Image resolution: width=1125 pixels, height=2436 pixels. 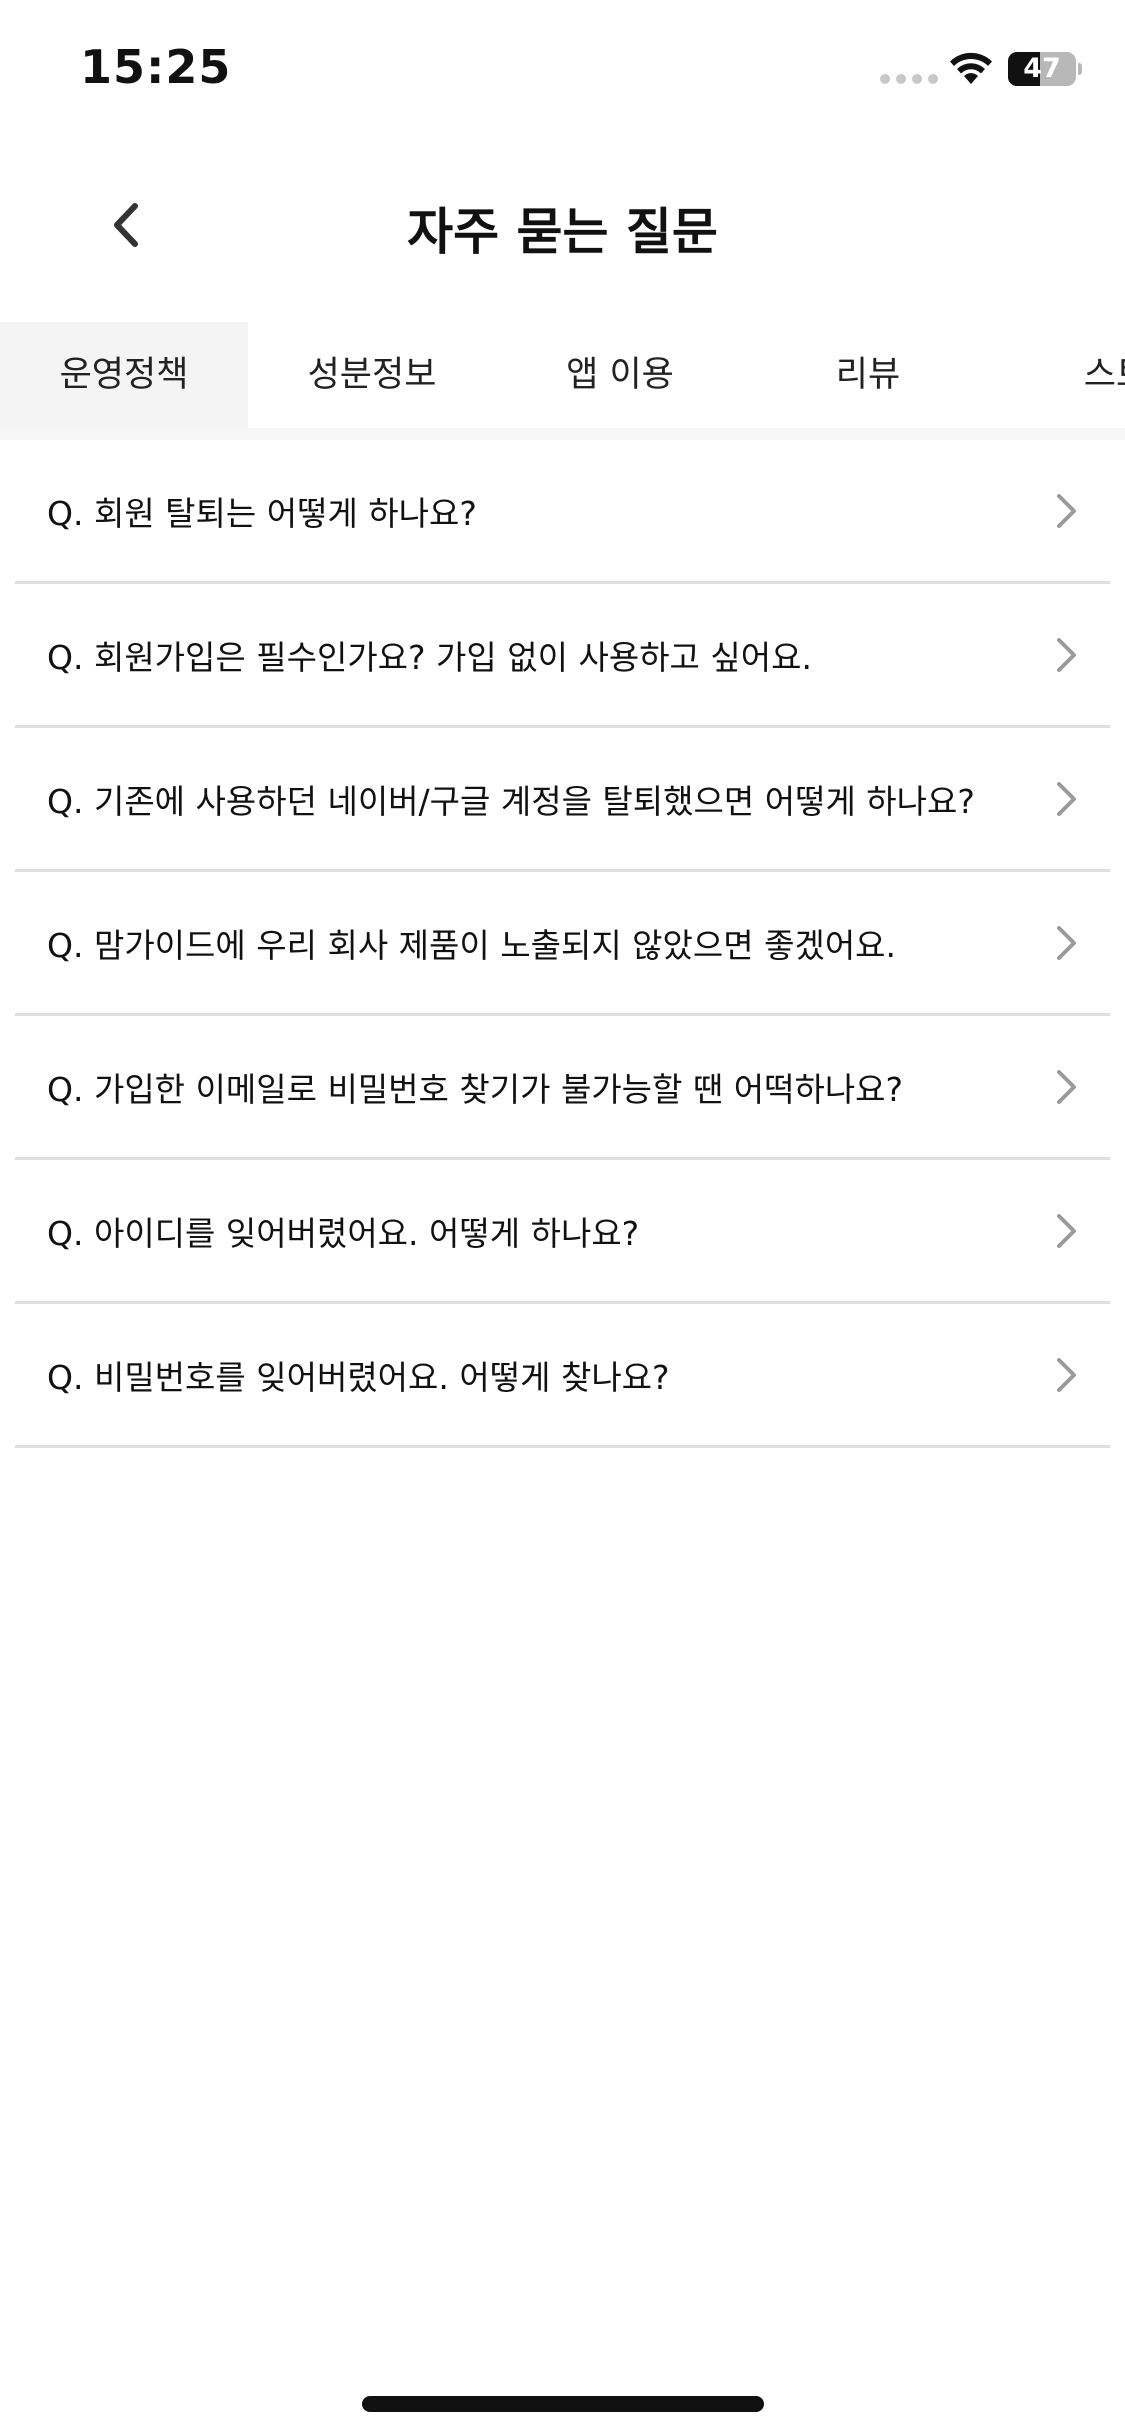 What do you see at coordinates (156, 67) in the screenshot?
I see `status-time: 15:25` at bounding box center [156, 67].